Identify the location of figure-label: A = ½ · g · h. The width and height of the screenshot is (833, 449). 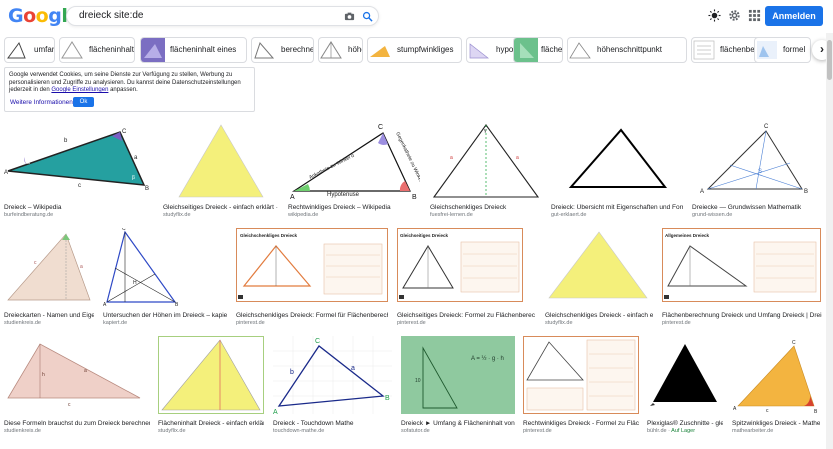
(487, 358).